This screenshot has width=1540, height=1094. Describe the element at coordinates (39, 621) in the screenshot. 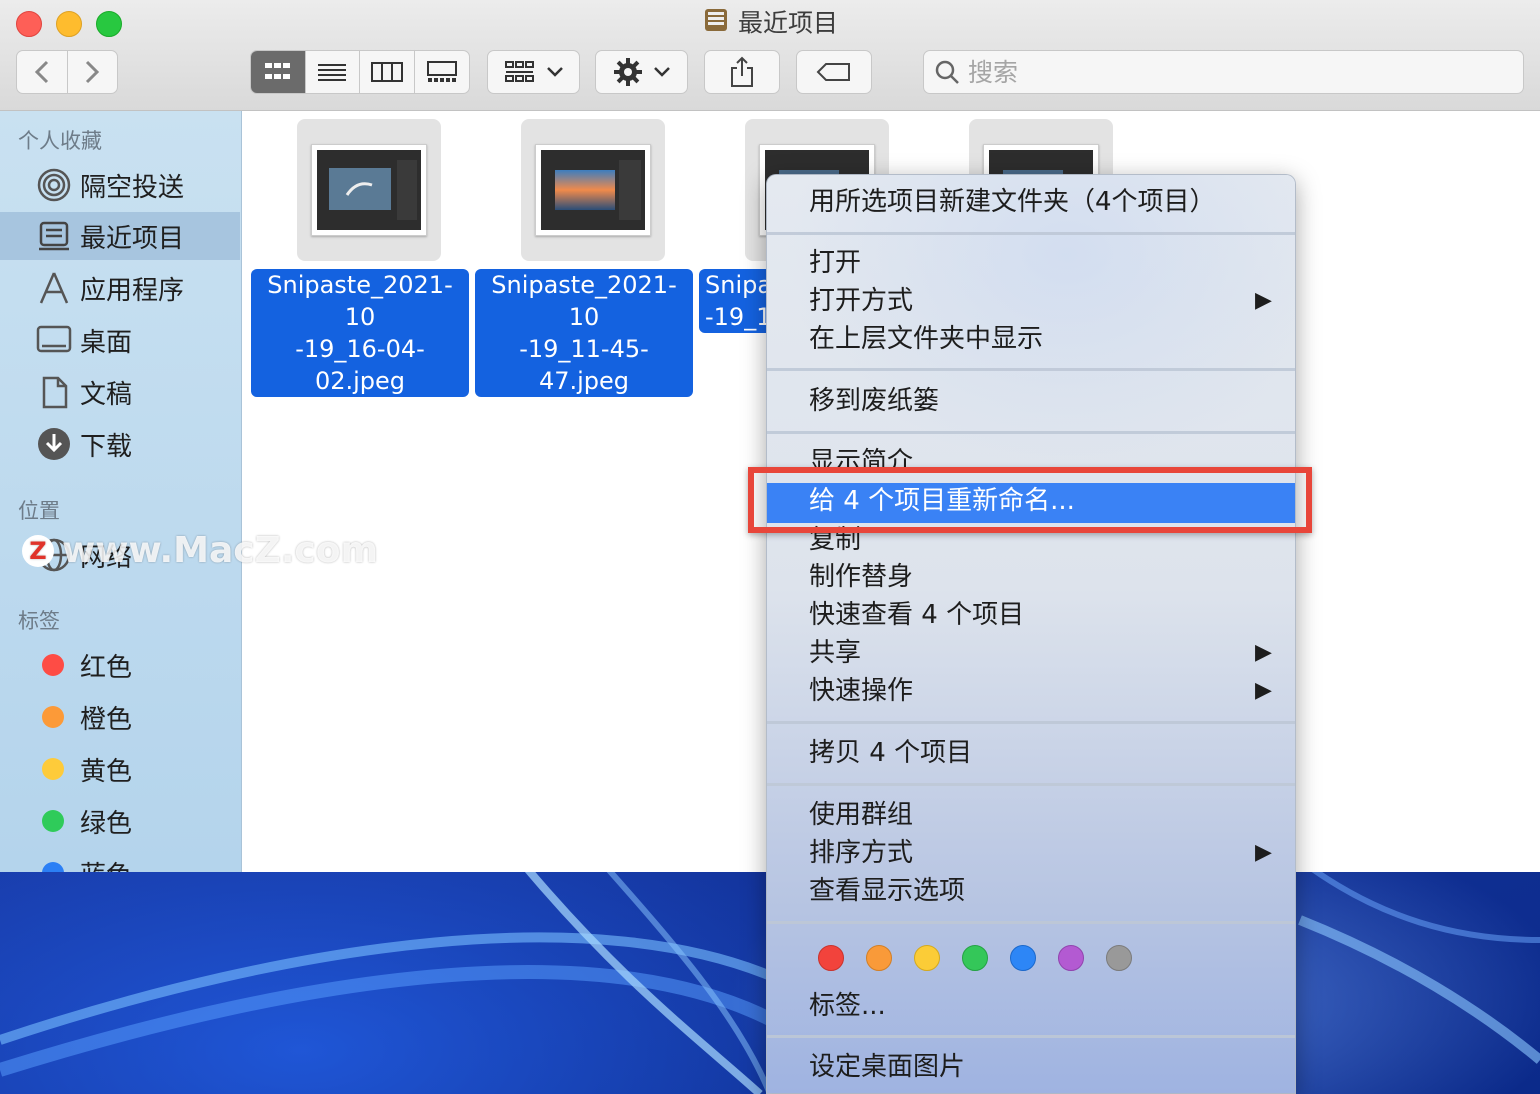

I see `sidebar-section-tags: 标签` at that location.